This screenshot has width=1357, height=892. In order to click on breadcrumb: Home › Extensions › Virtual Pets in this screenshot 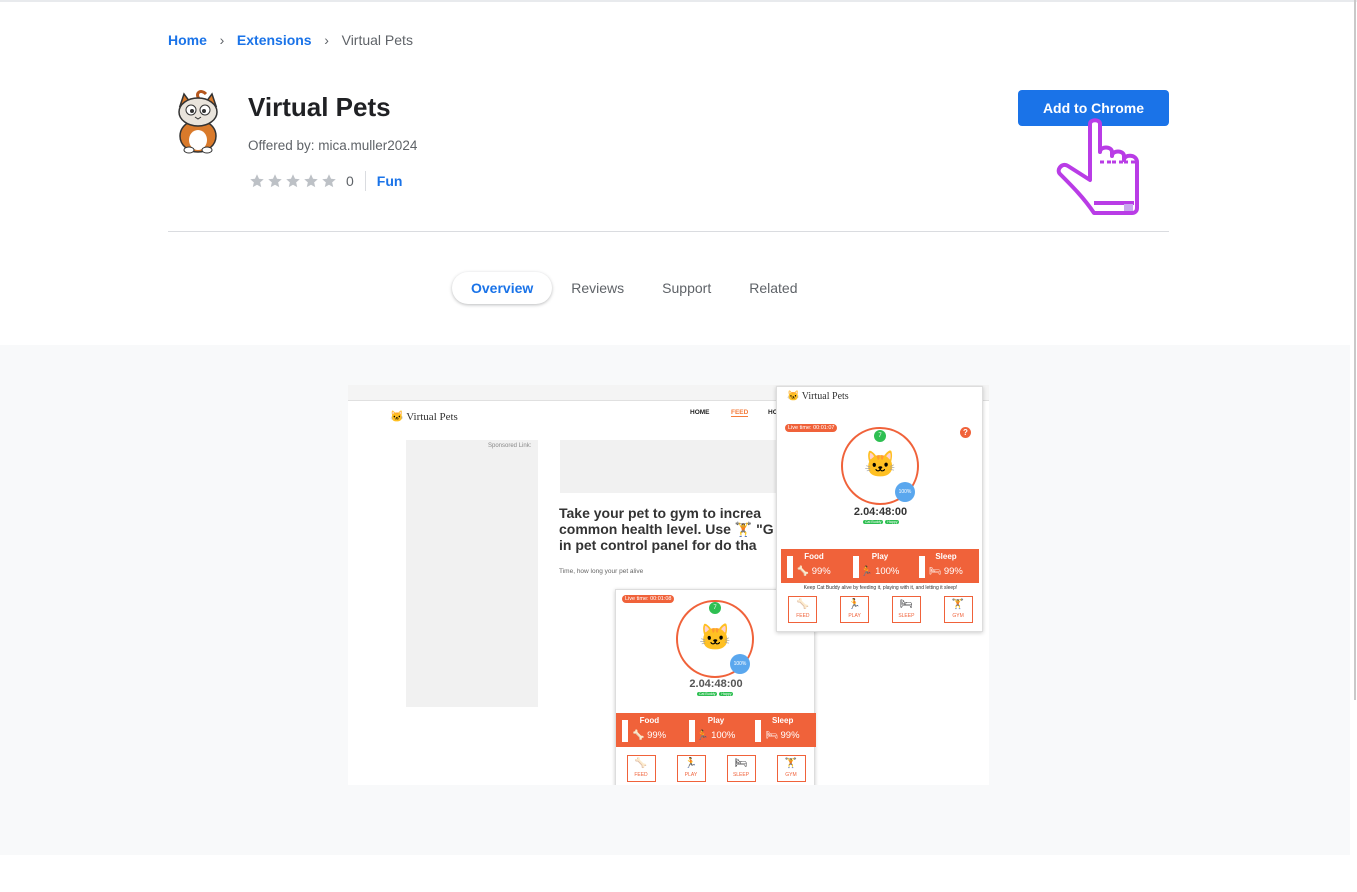, I will do `click(290, 40)`.